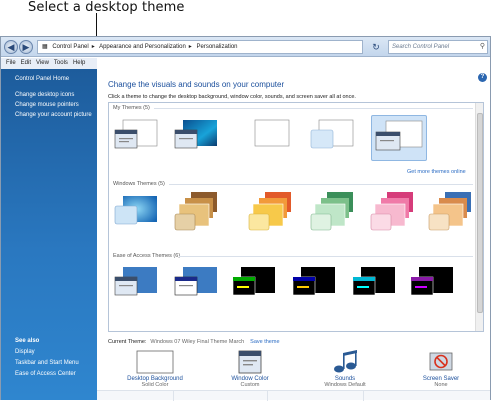  I want to click on theme-list-scrollbar, so click(479, 217).